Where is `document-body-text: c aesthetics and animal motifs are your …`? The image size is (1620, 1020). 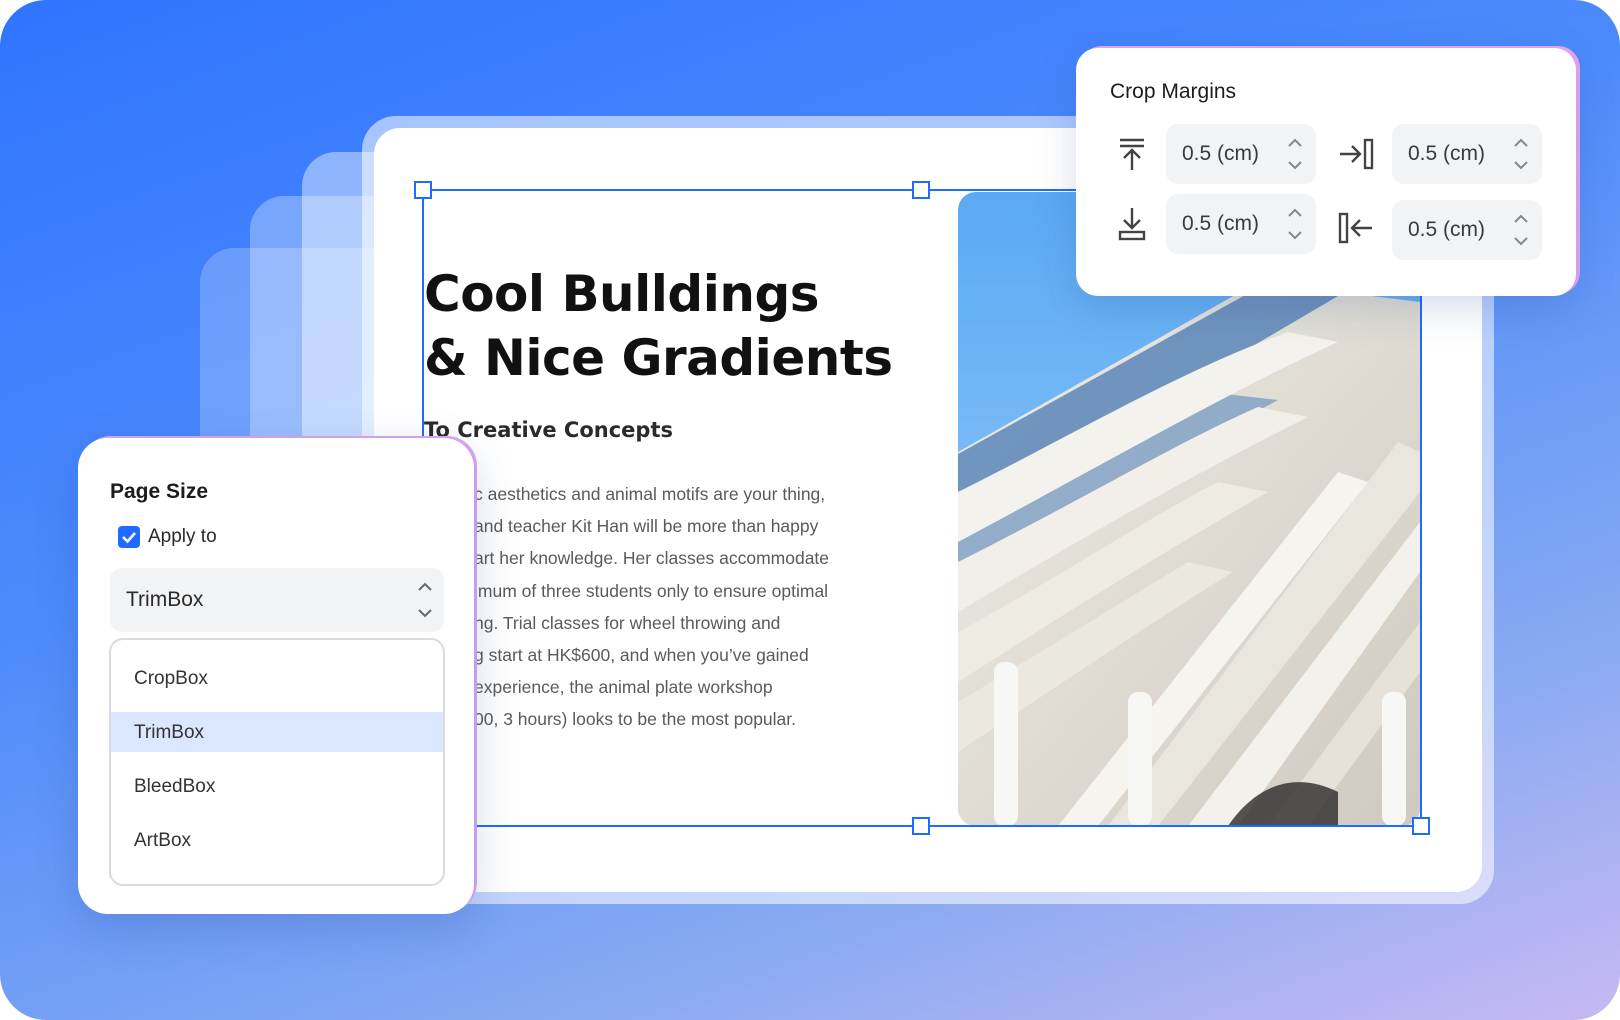
document-body-text: c aesthetics and animal motifs are your … is located at coordinates (674, 607).